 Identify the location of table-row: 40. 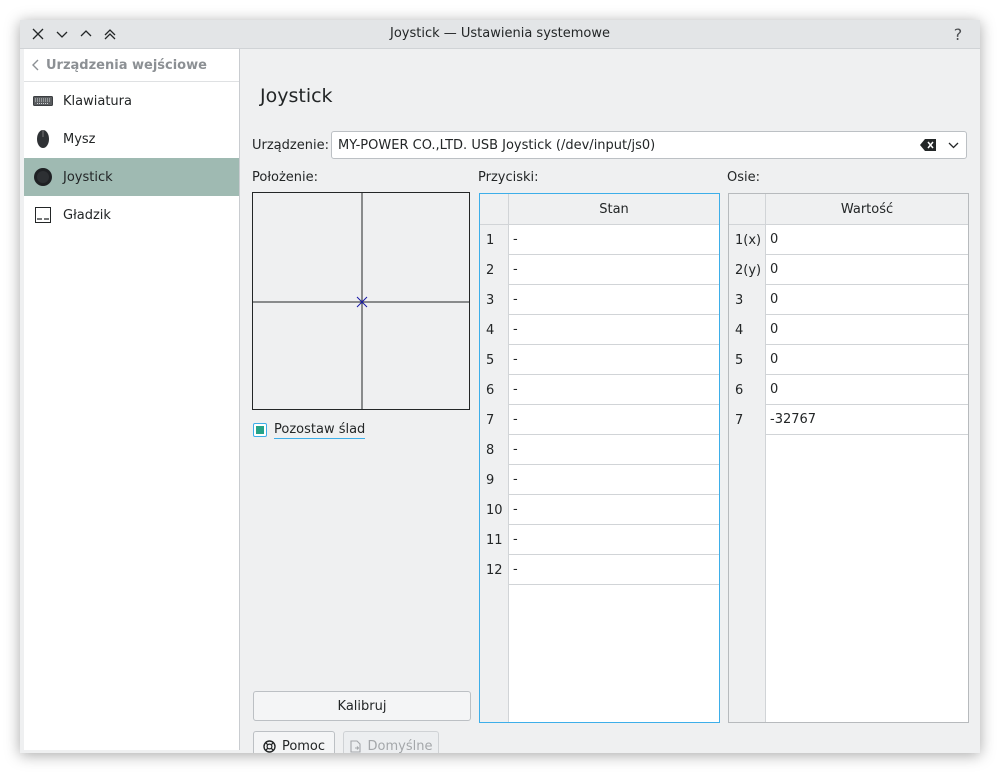
(848, 330).